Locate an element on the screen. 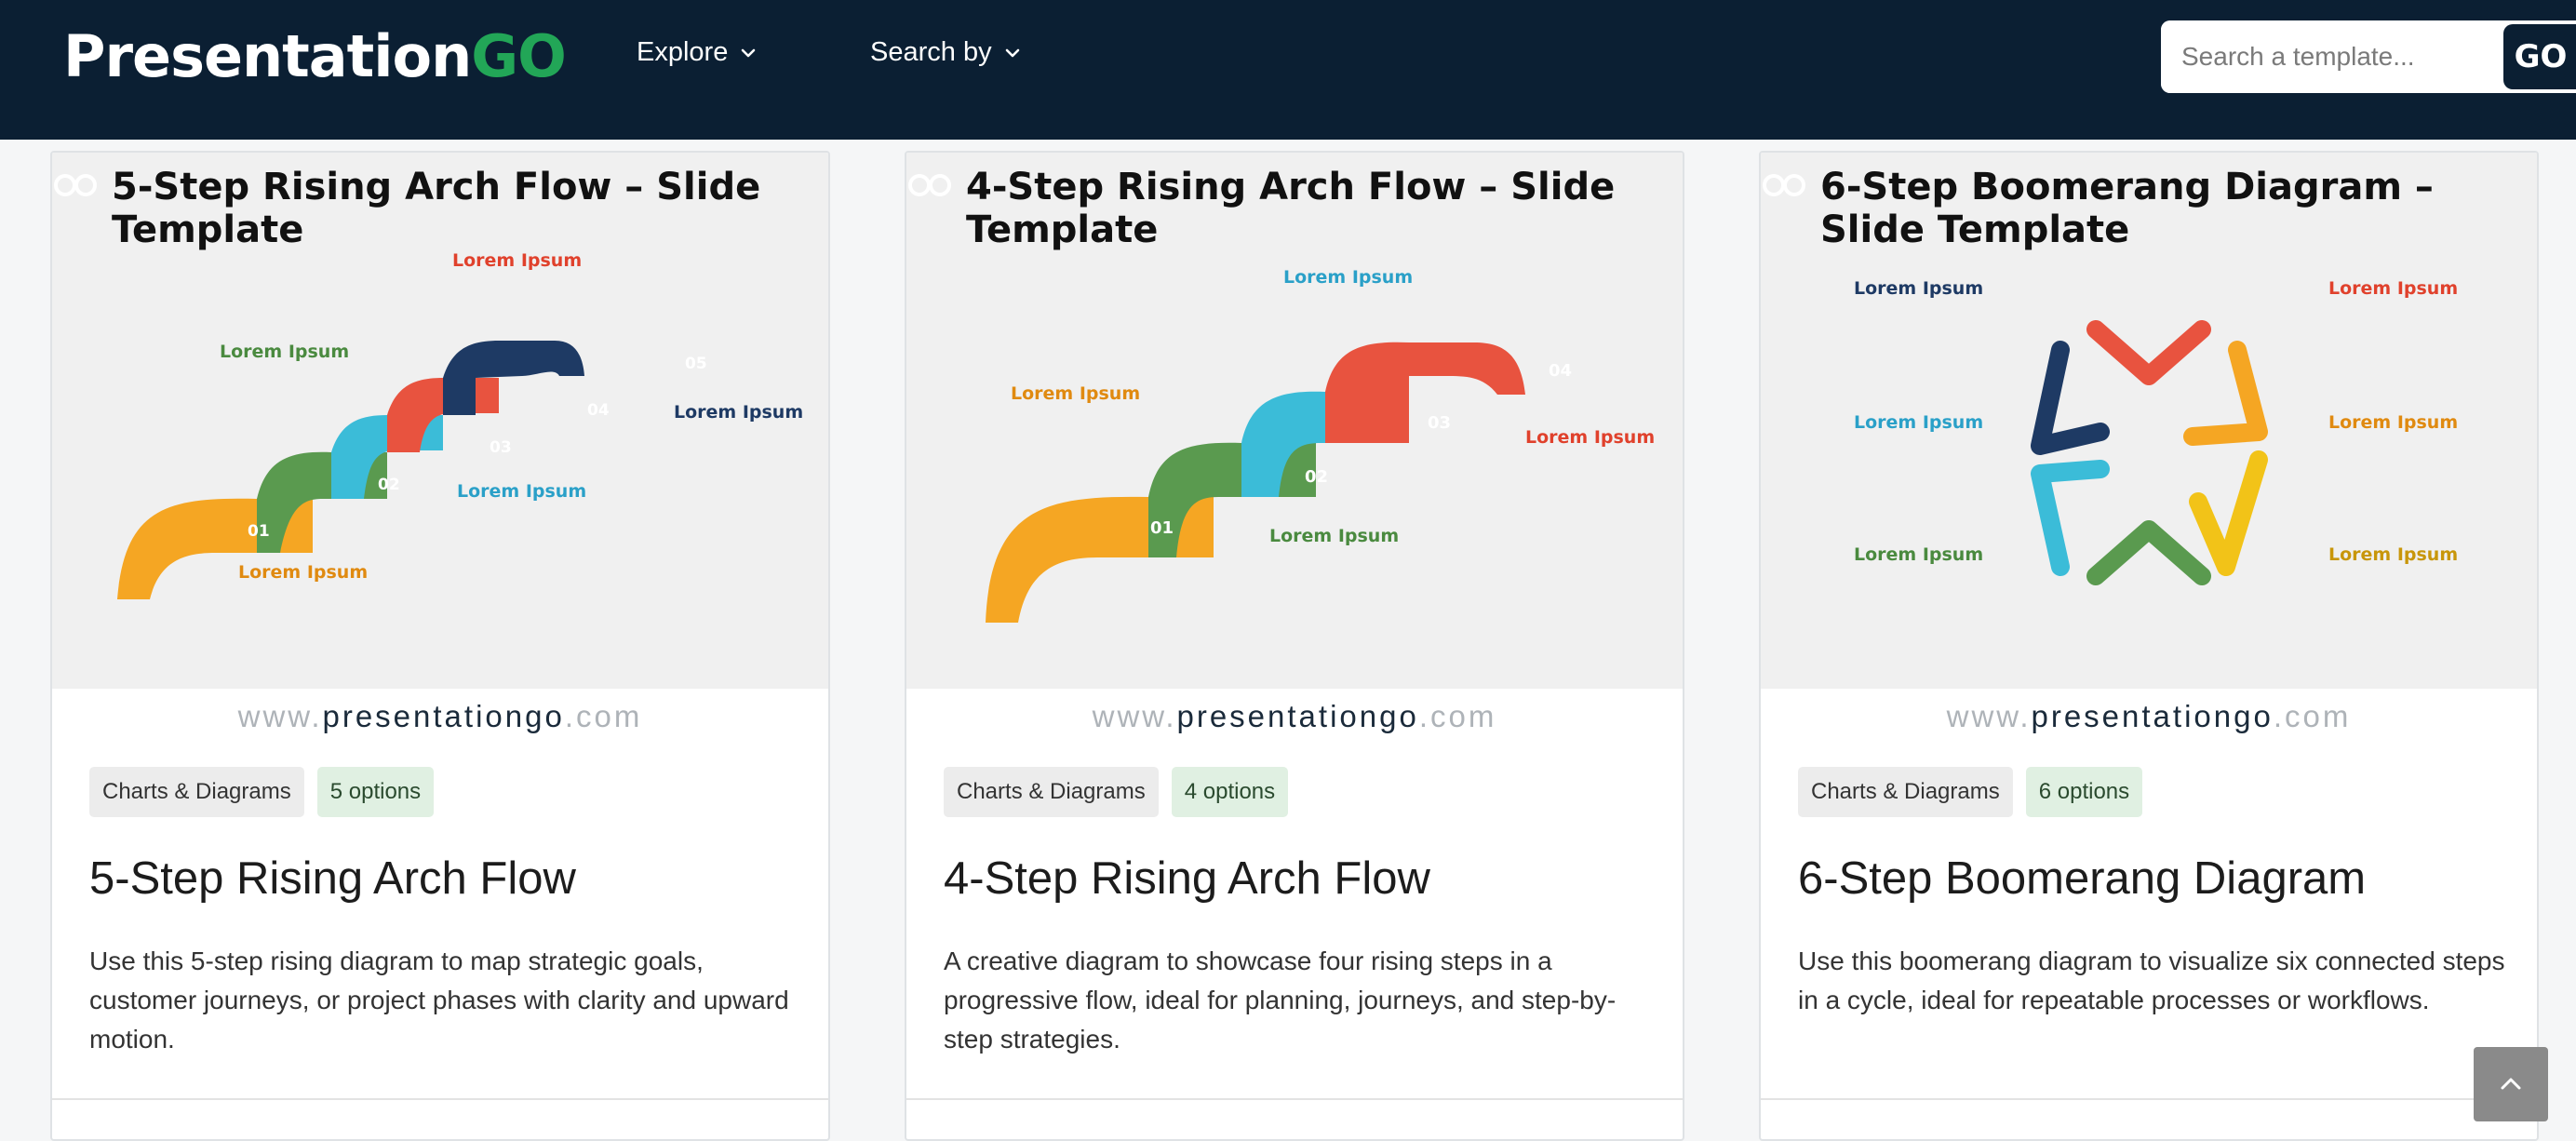  chevron-up-icon is located at coordinates (2511, 1084).